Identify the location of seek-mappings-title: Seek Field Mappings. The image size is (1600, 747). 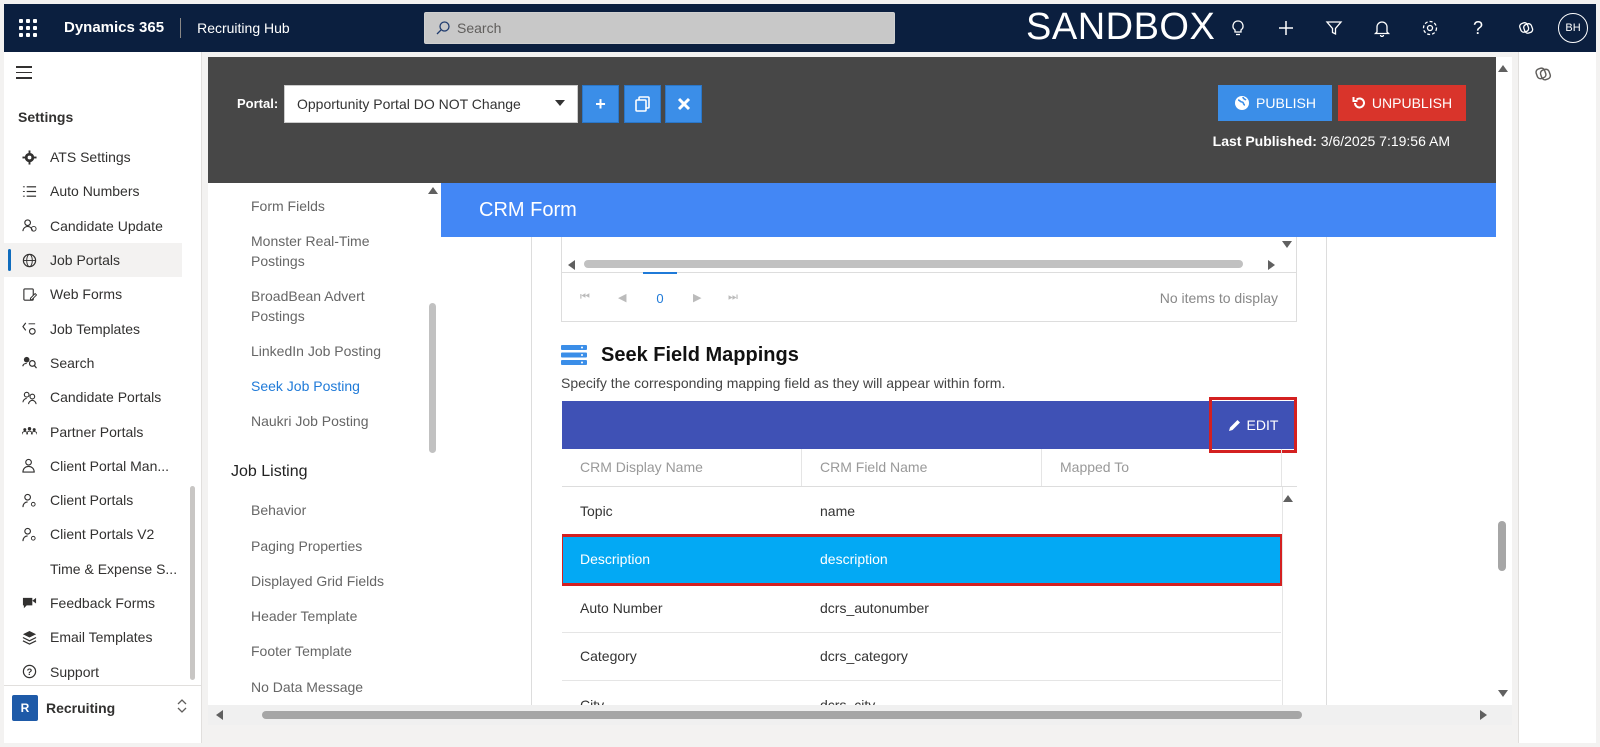
(700, 355).